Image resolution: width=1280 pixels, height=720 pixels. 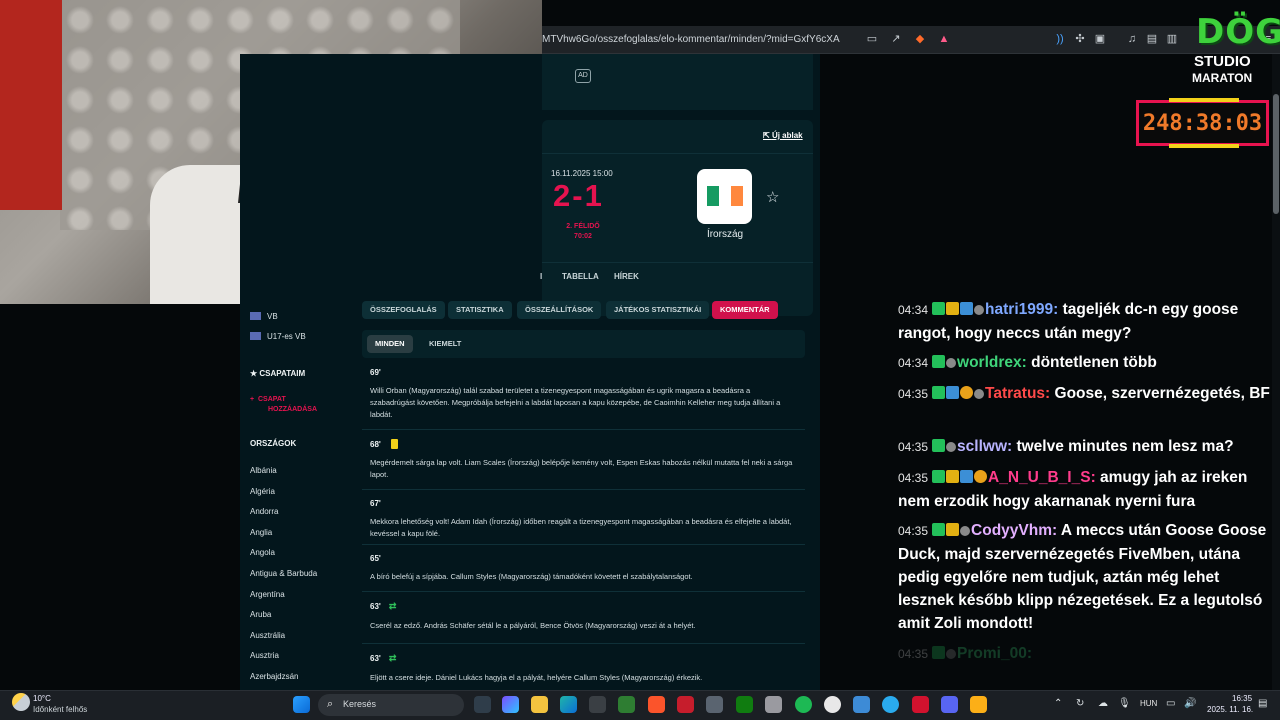 What do you see at coordinates (278, 336) in the screenshot?
I see `sidebar-item-u17-vb: U17-es VB` at bounding box center [278, 336].